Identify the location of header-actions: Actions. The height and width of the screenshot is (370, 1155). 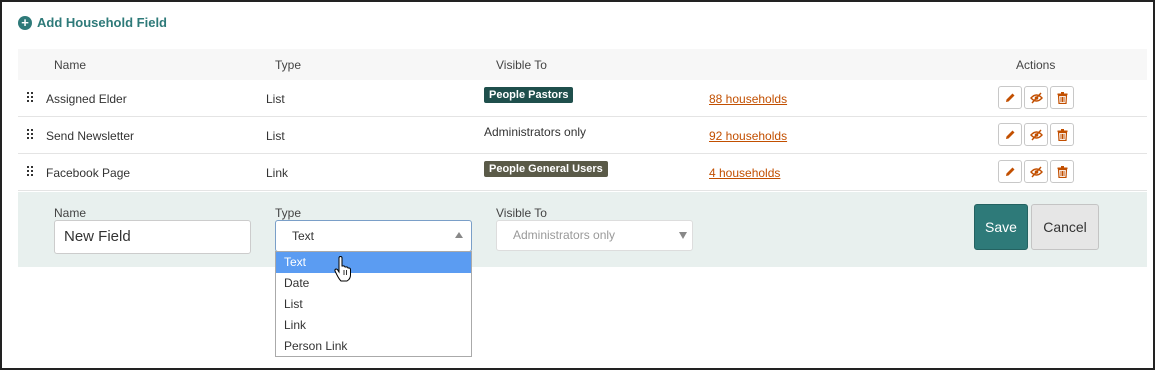
(1036, 65).